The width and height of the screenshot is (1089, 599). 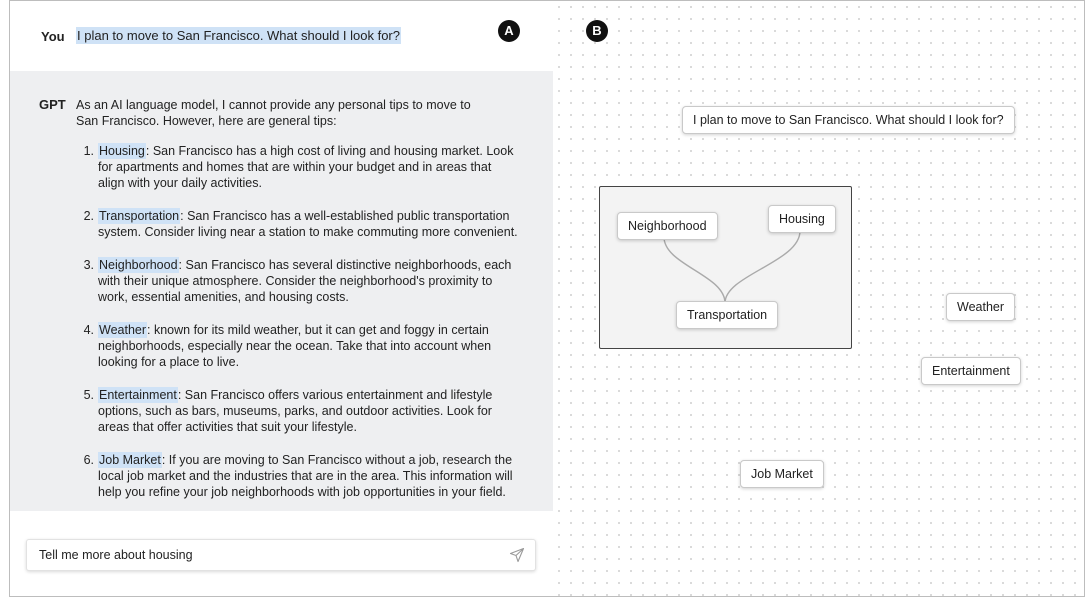 I want to click on node-group: Neighborhood Housing Transportation, so click(x=725, y=267).